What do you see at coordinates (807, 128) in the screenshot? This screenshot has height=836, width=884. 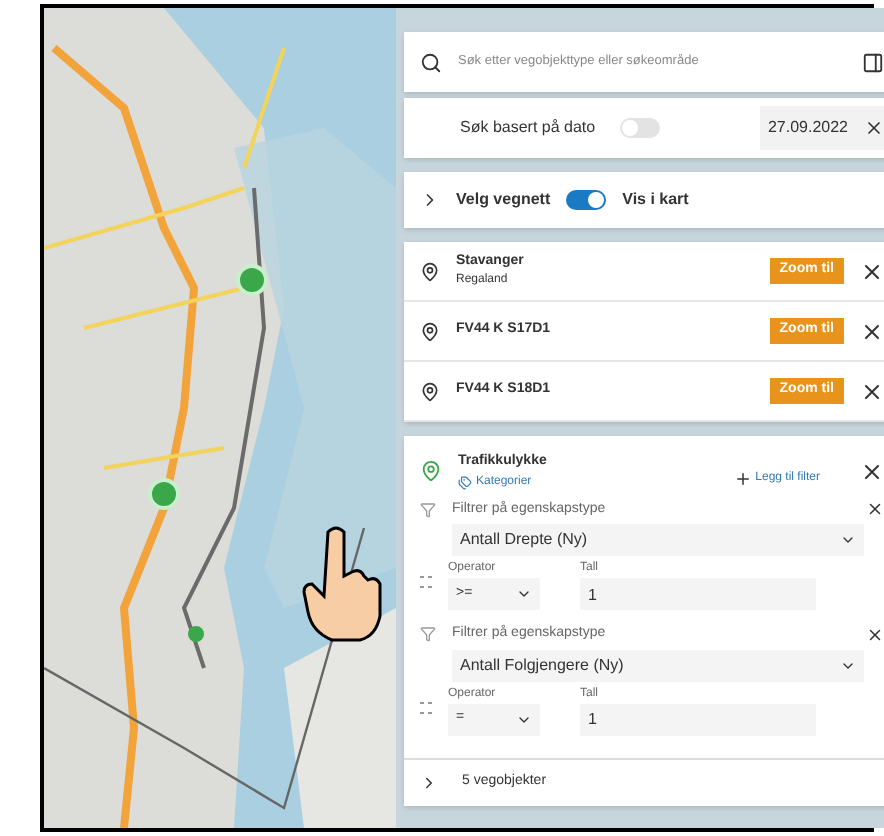 I see `date-value: 27.09.2022` at bounding box center [807, 128].